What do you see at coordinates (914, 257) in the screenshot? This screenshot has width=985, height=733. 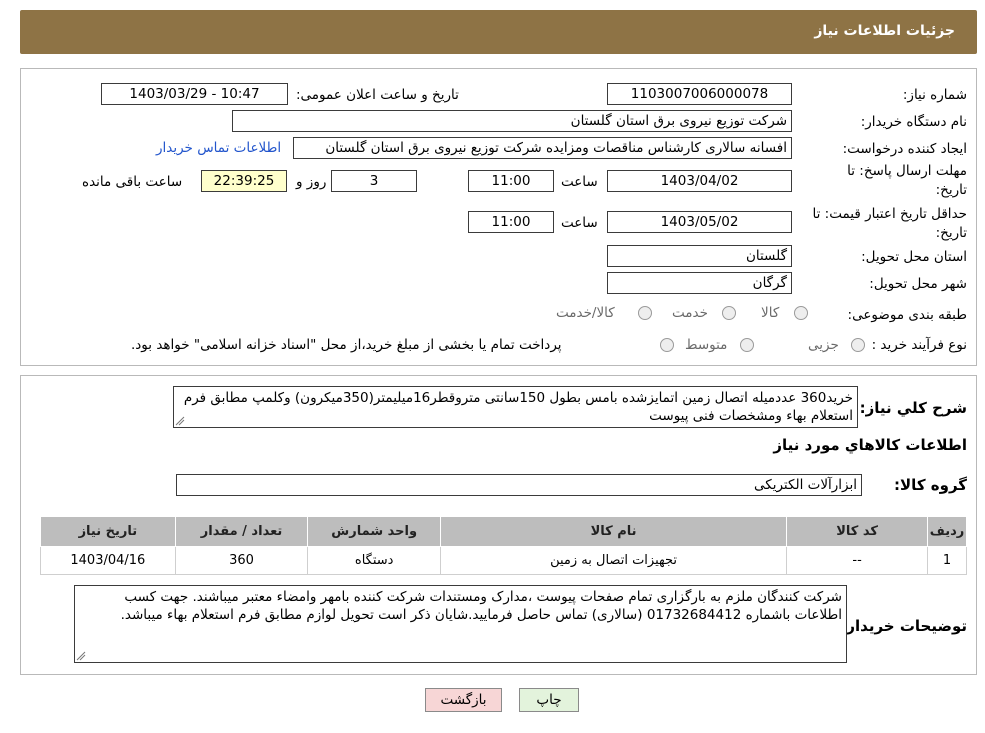 I see `province-label: استان محل تحویل:` at bounding box center [914, 257].